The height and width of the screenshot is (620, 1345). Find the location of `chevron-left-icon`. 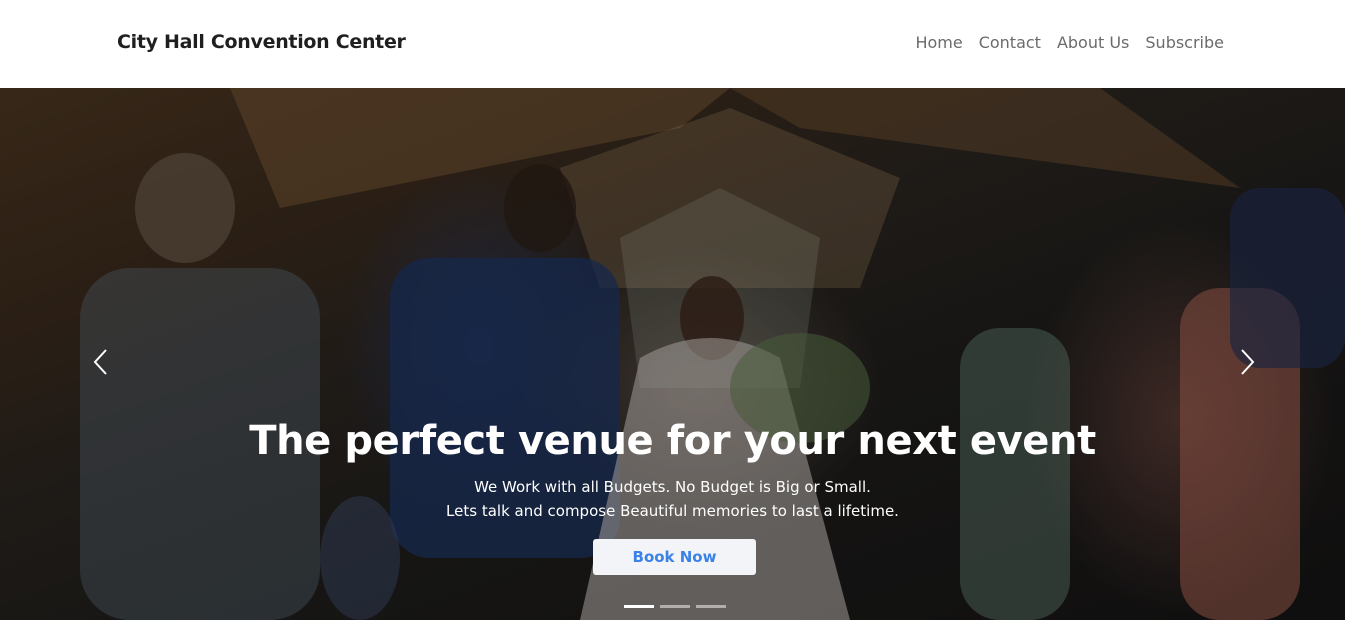

chevron-left-icon is located at coordinates (100, 362).